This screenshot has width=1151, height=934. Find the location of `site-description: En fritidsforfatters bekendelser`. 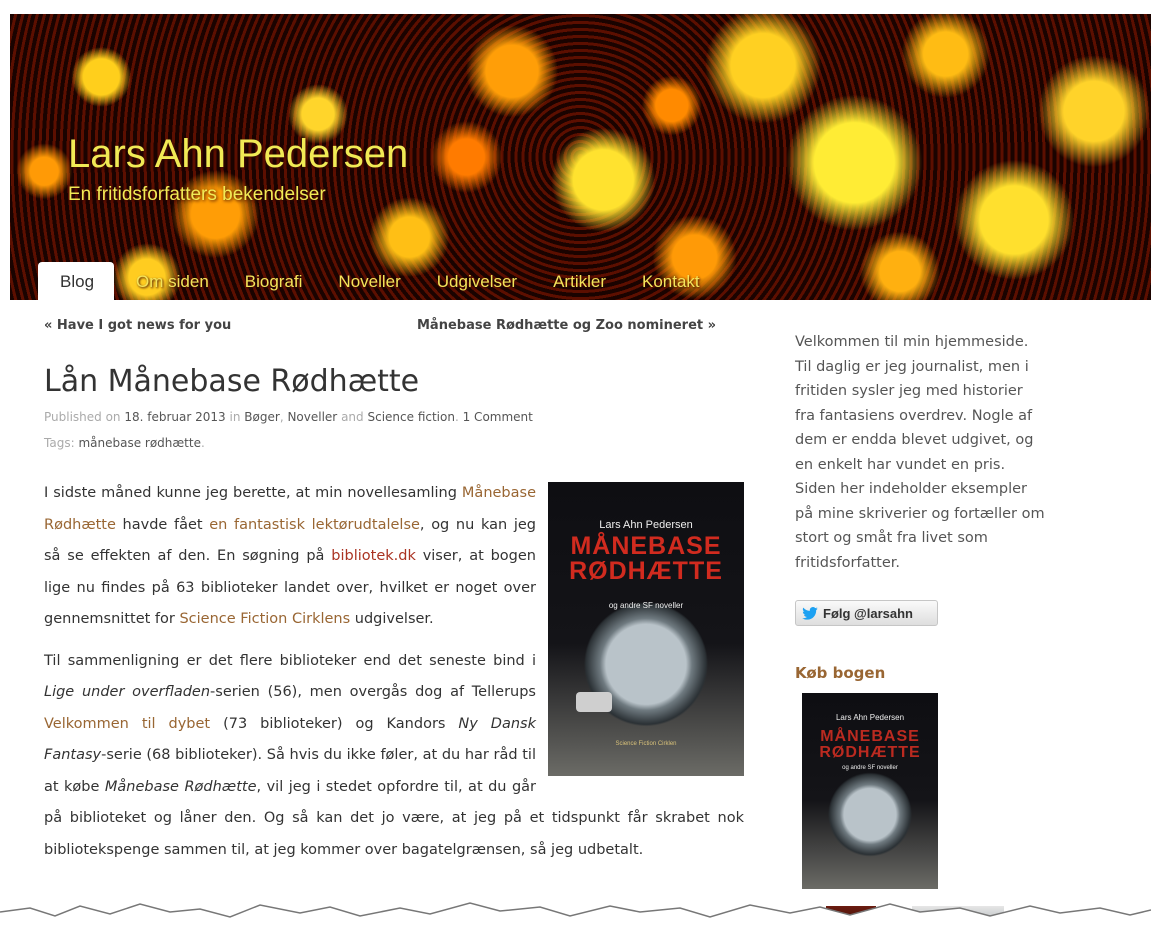

site-description: En fritidsforfatters bekendelser is located at coordinates (197, 194).